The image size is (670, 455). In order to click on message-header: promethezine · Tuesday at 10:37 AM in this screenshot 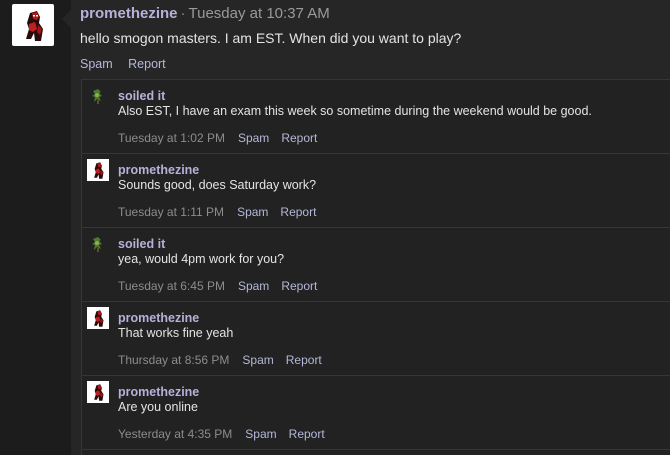, I will do `click(205, 13)`.